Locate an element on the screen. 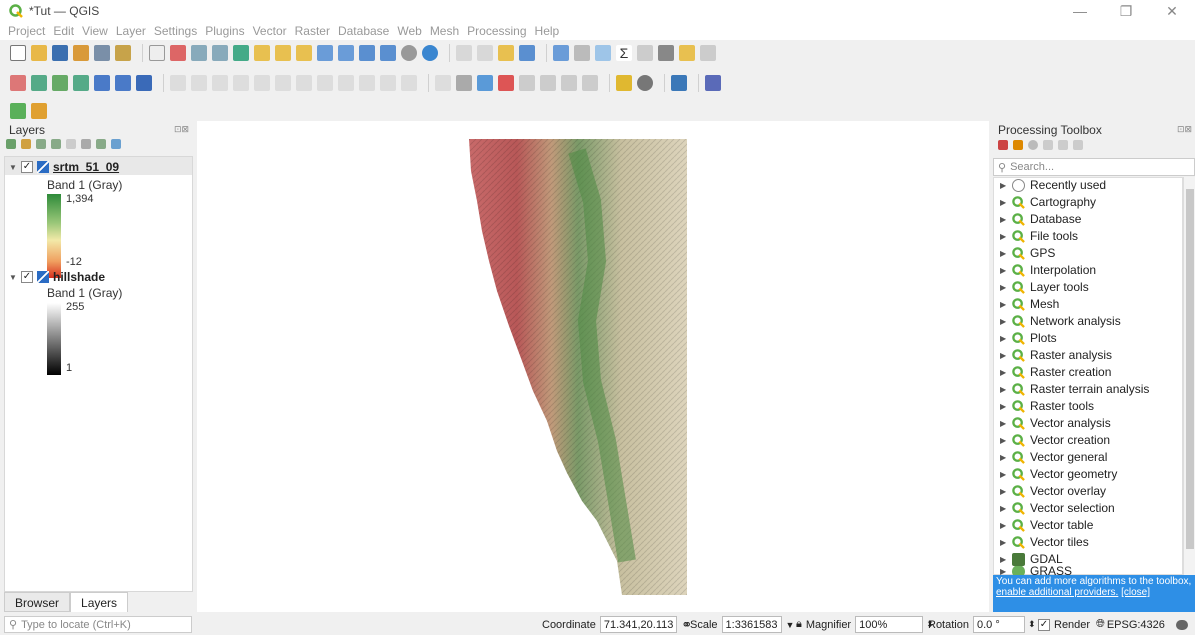 This screenshot has height=635, width=1195. deselect-icon is located at coordinates (485, 53).